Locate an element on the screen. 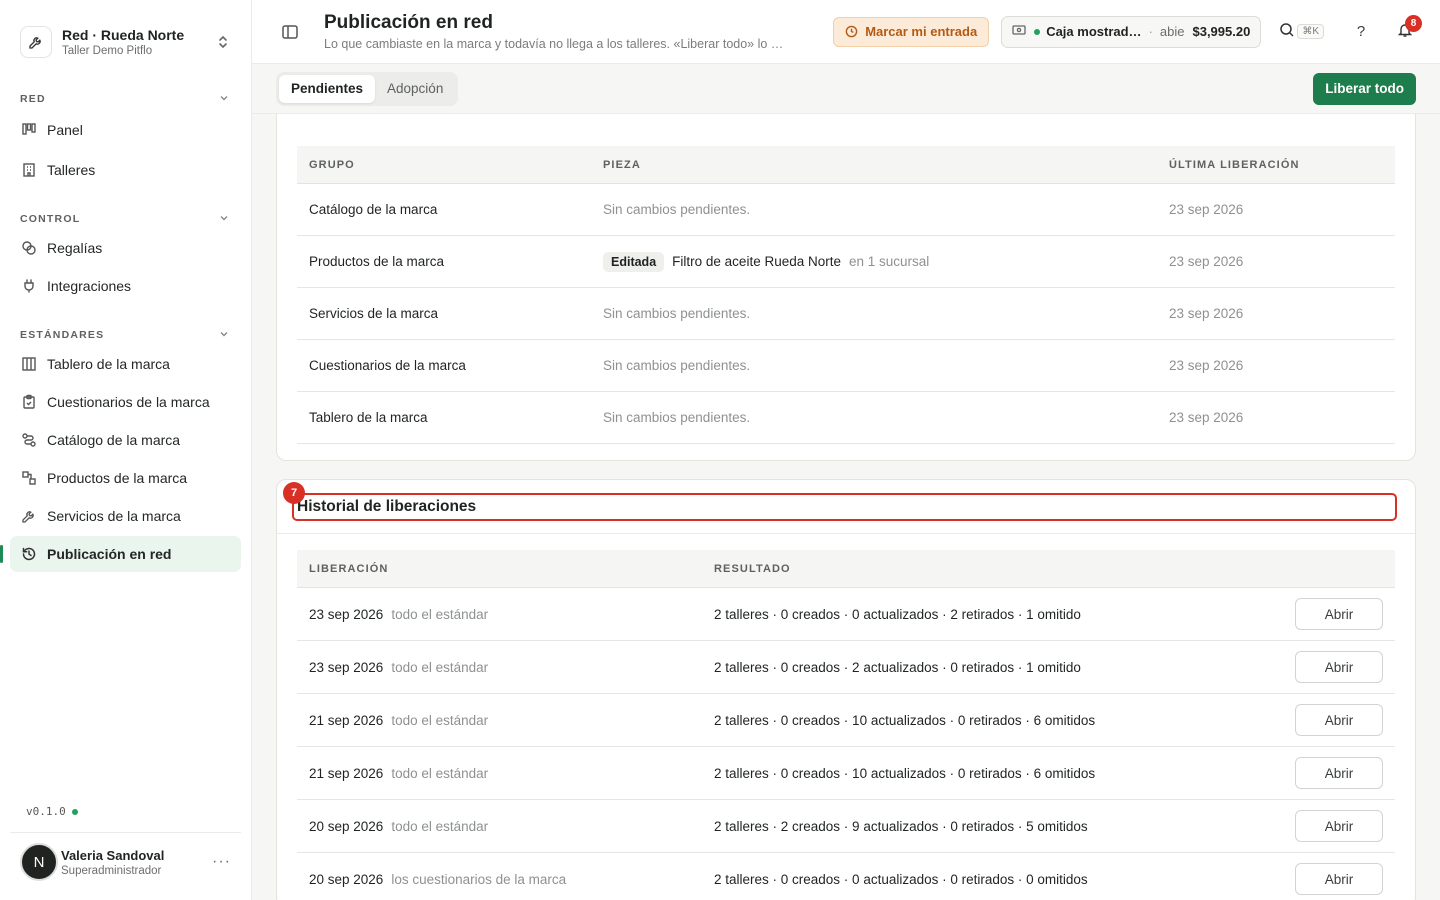 This screenshot has height=900, width=1440. sidebar-item-label: Panel is located at coordinates (65, 130).